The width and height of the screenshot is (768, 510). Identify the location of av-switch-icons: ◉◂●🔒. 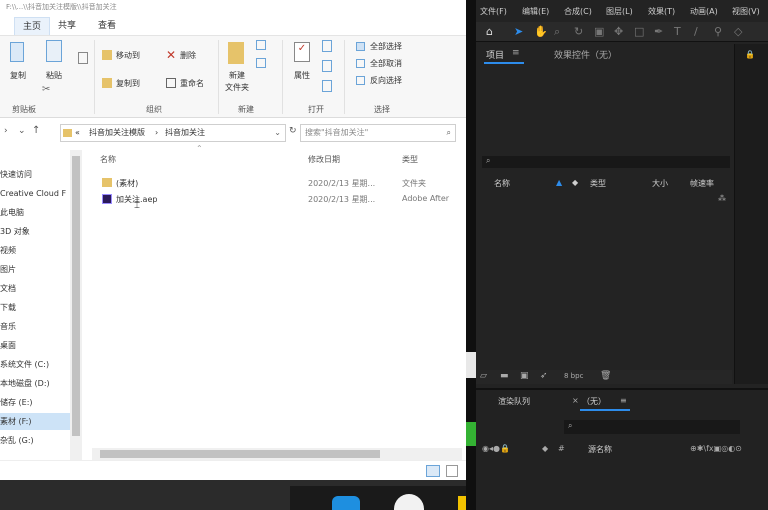
(496, 448).